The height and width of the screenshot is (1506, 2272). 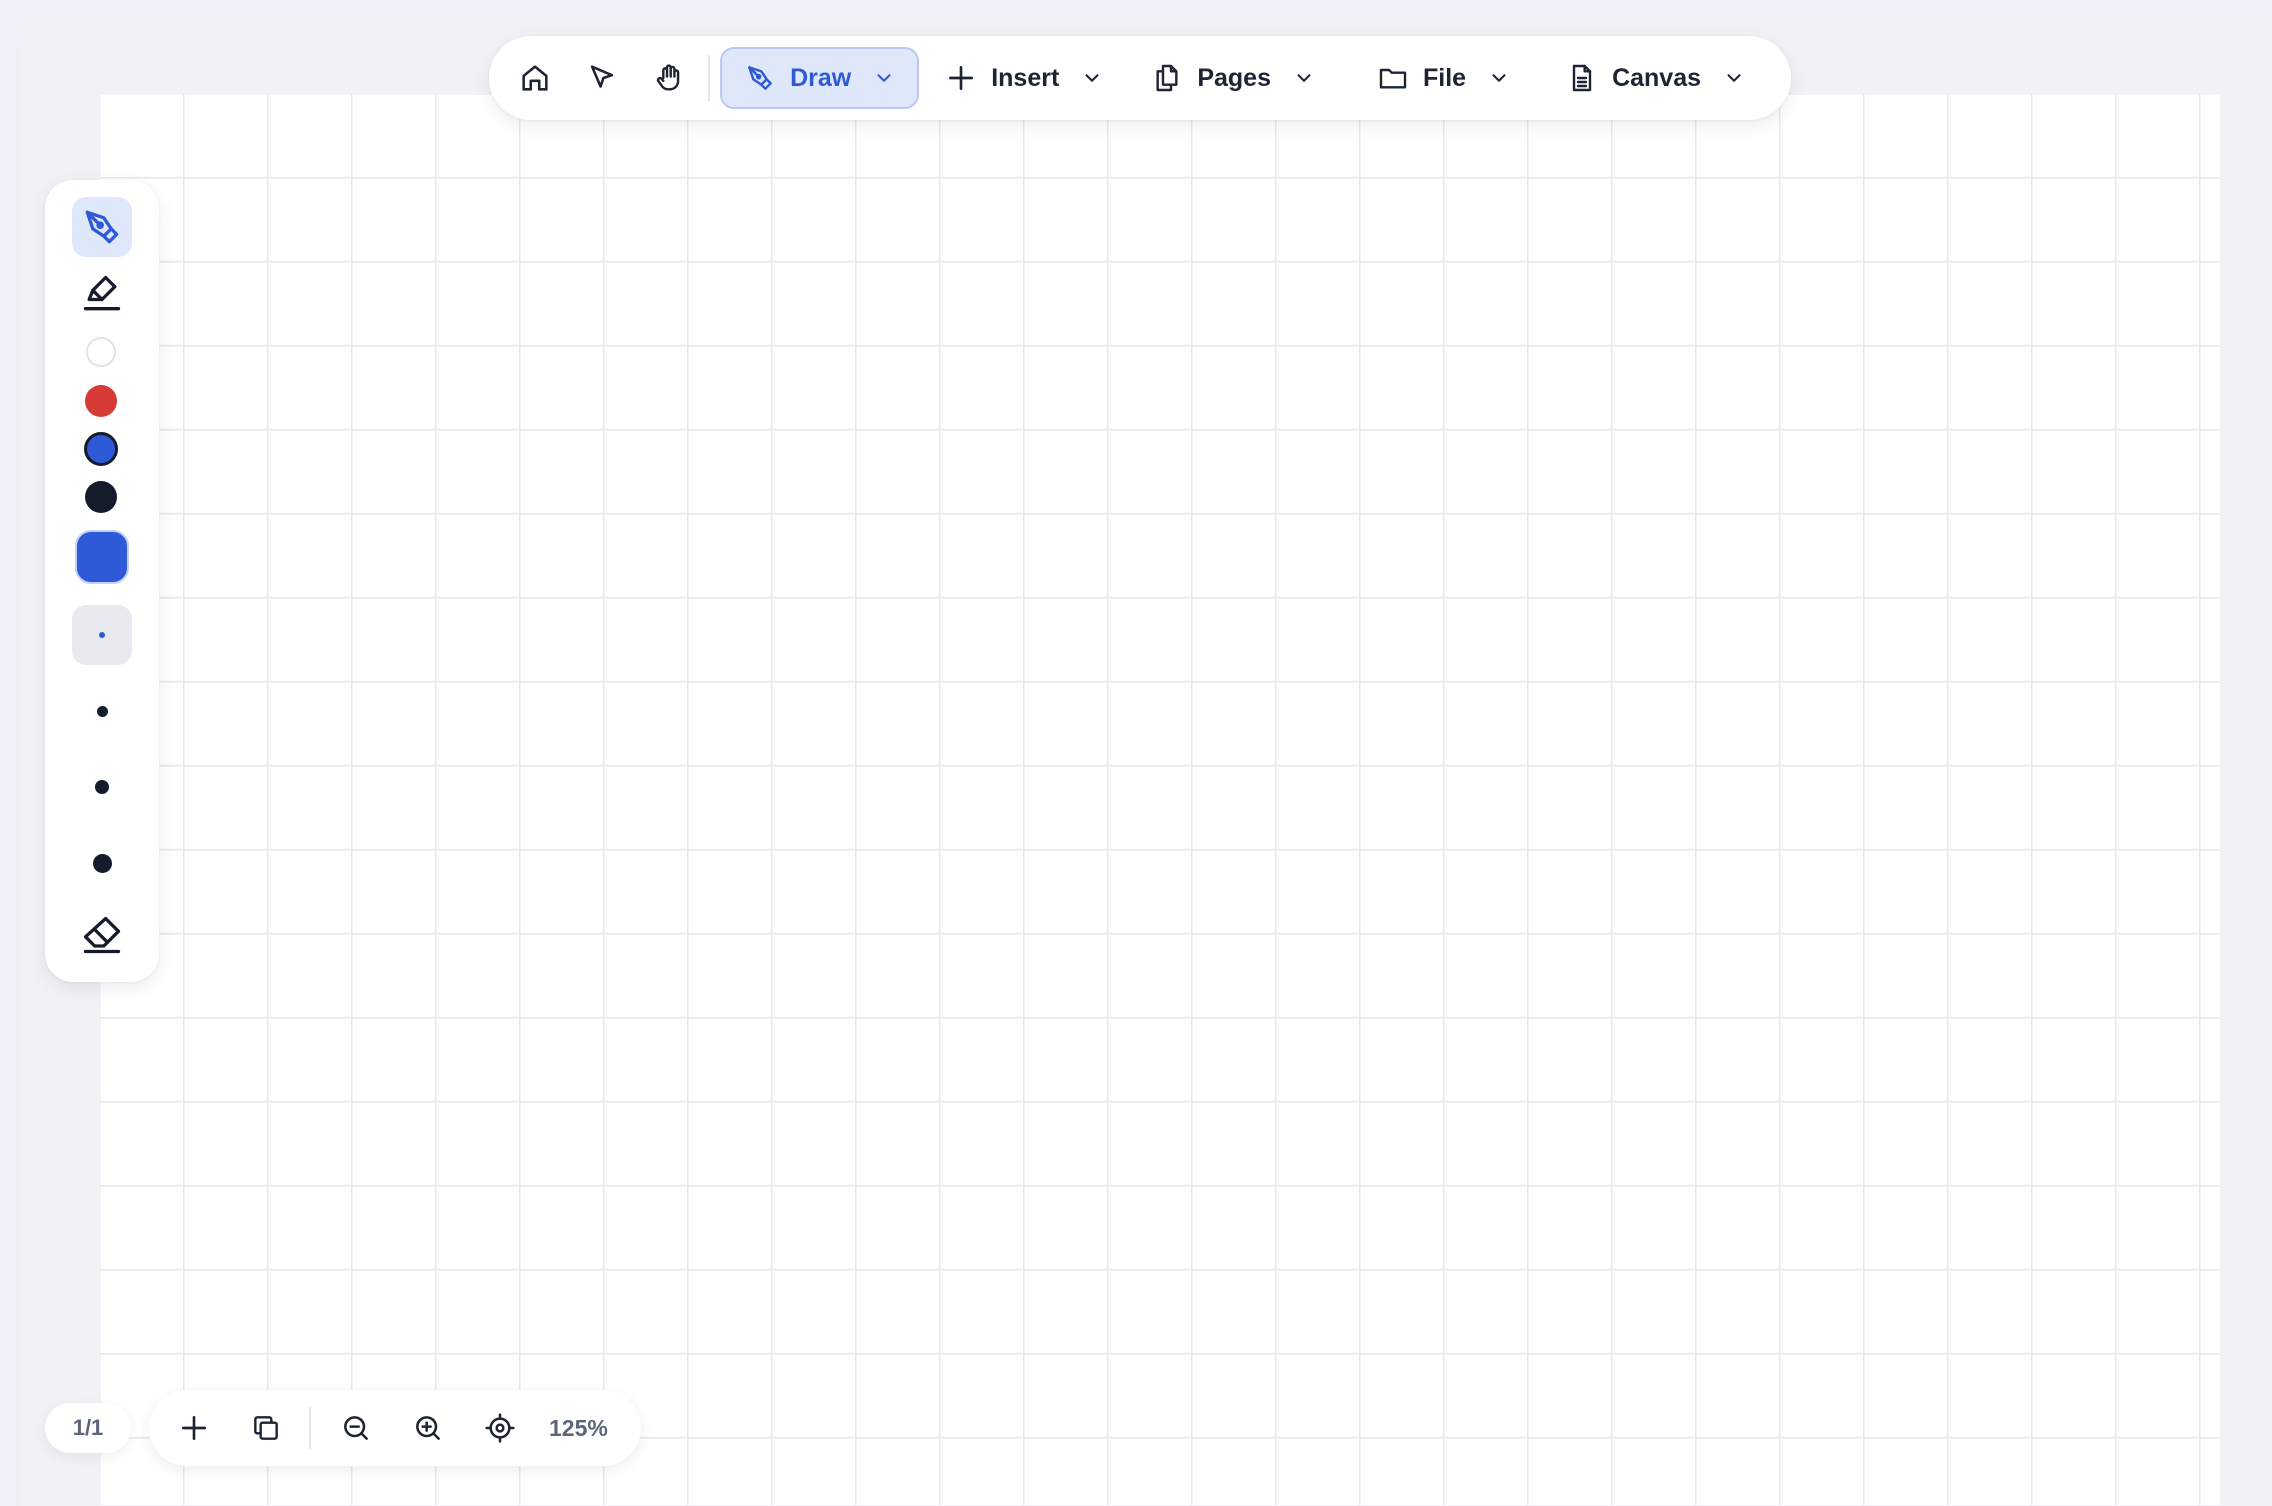 What do you see at coordinates (310, 1428) in the screenshot?
I see `zoom-toolbar-divider` at bounding box center [310, 1428].